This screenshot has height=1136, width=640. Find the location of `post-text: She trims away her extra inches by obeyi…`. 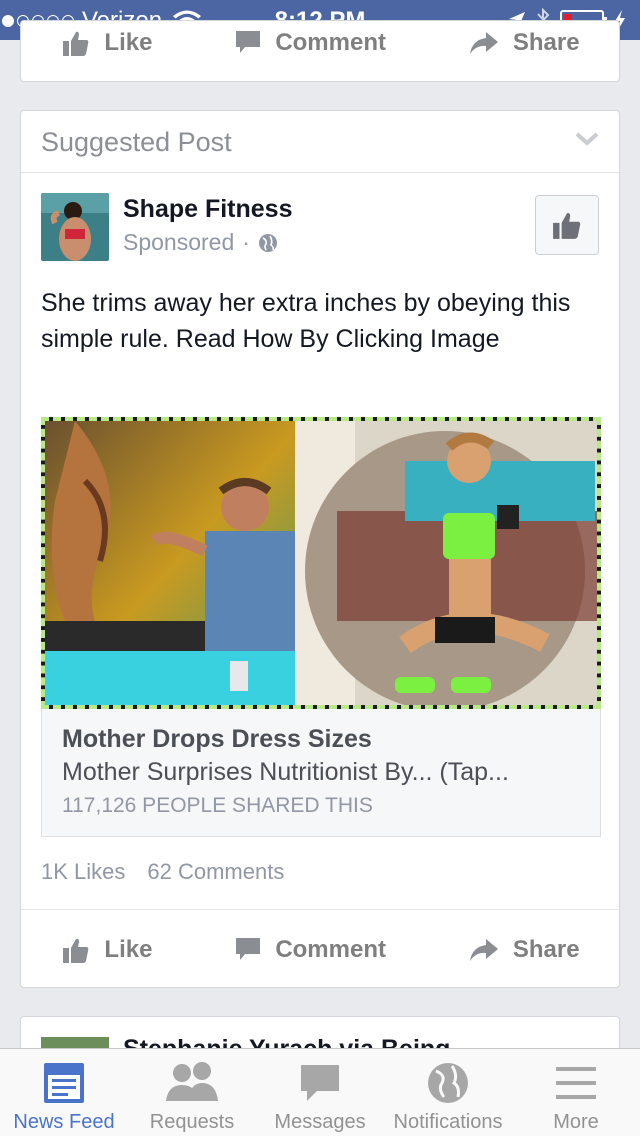

post-text: She trims away her extra inches by obeyi… is located at coordinates (306, 321).